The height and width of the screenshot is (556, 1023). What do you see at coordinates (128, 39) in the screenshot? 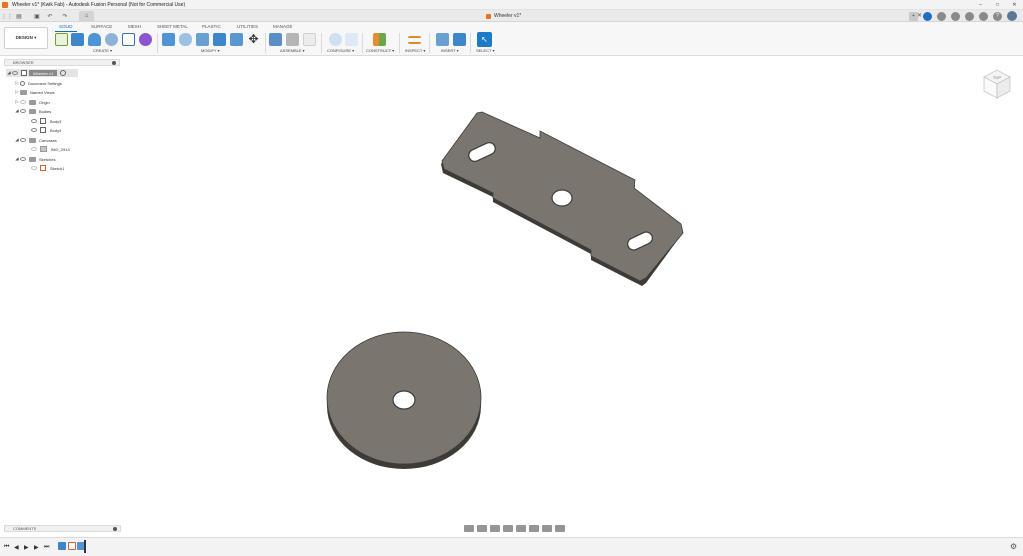
I see `rectangle-pattern-icon` at bounding box center [128, 39].